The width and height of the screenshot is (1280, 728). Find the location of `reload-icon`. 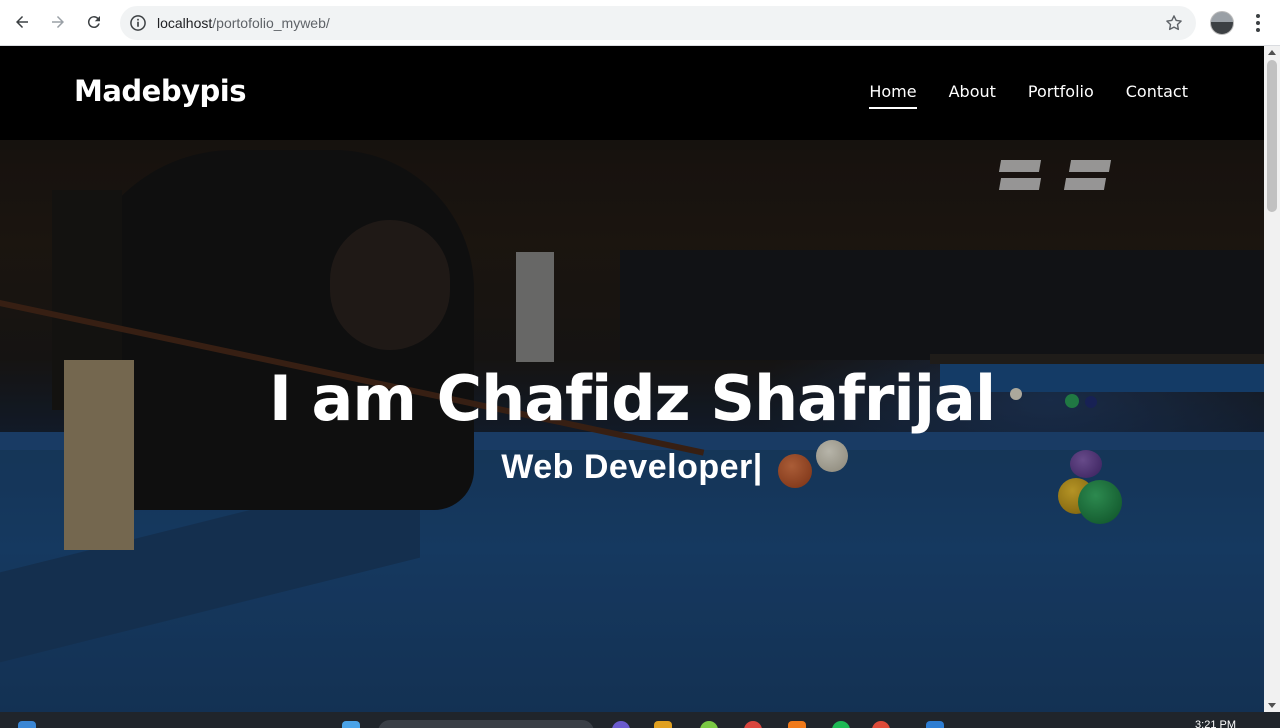

reload-icon is located at coordinates (93, 22).